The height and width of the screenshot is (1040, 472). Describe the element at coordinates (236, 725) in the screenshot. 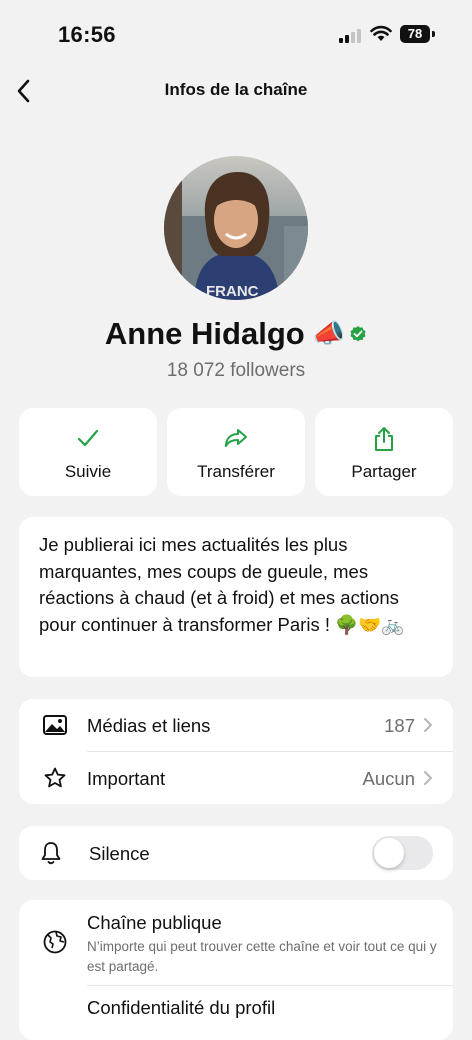

I see `media-links-row: Médias et liens 187` at that location.